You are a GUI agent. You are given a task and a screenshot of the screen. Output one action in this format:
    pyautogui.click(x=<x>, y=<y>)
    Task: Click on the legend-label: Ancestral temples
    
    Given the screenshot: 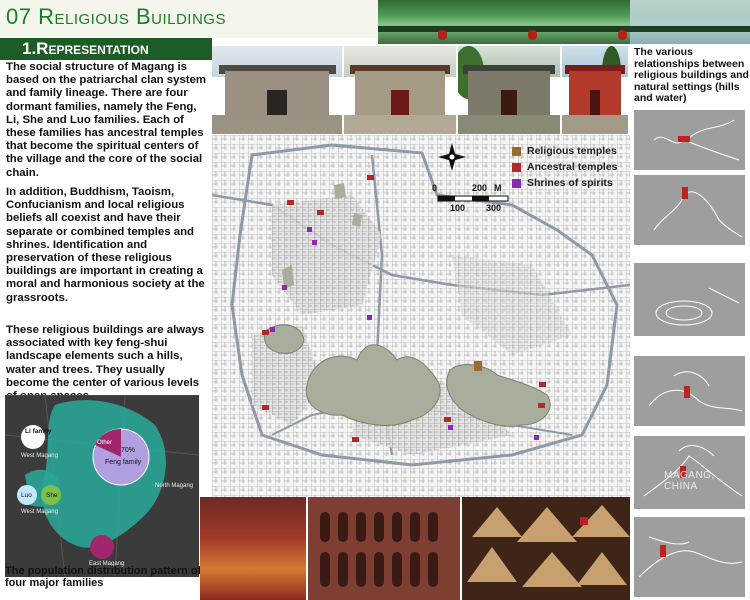 What is the action you would take?
    pyautogui.click(x=572, y=167)
    